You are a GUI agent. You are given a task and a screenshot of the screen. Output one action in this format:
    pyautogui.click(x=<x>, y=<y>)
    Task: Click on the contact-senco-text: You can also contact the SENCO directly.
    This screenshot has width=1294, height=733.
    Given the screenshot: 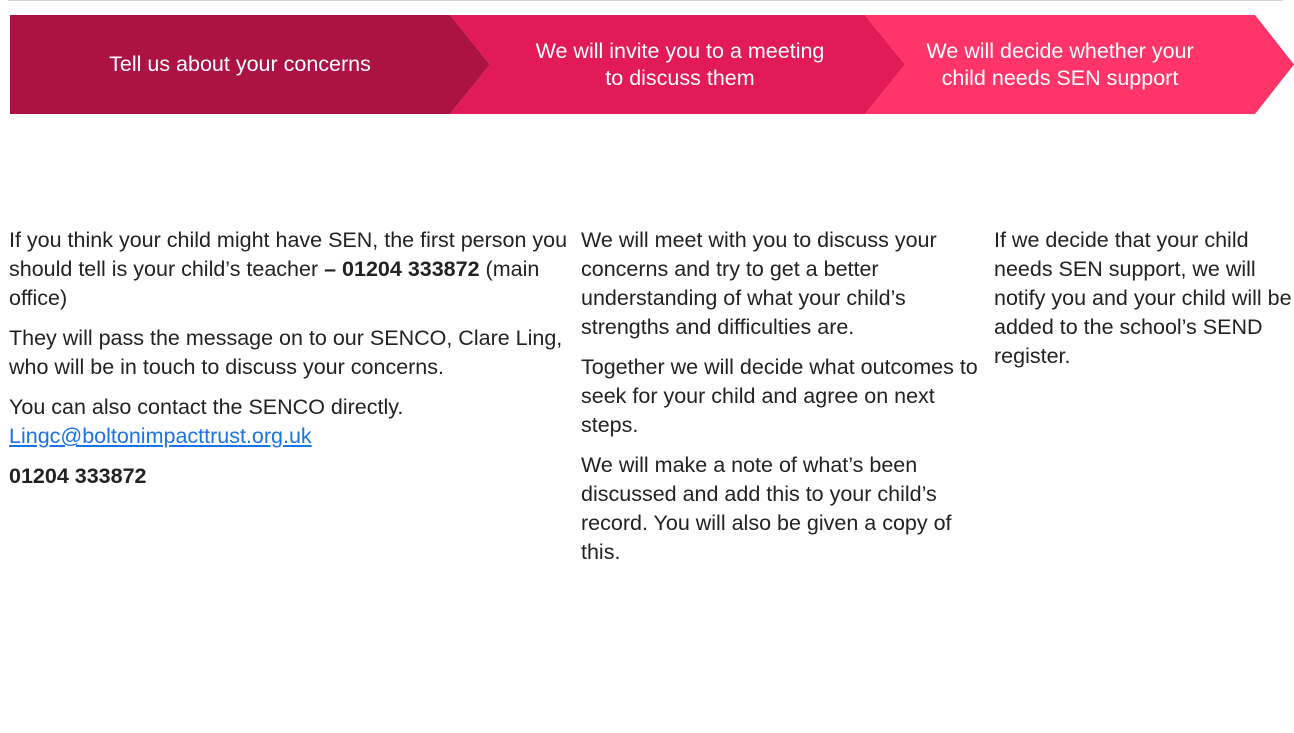 What is the action you would take?
    pyautogui.click(x=206, y=407)
    